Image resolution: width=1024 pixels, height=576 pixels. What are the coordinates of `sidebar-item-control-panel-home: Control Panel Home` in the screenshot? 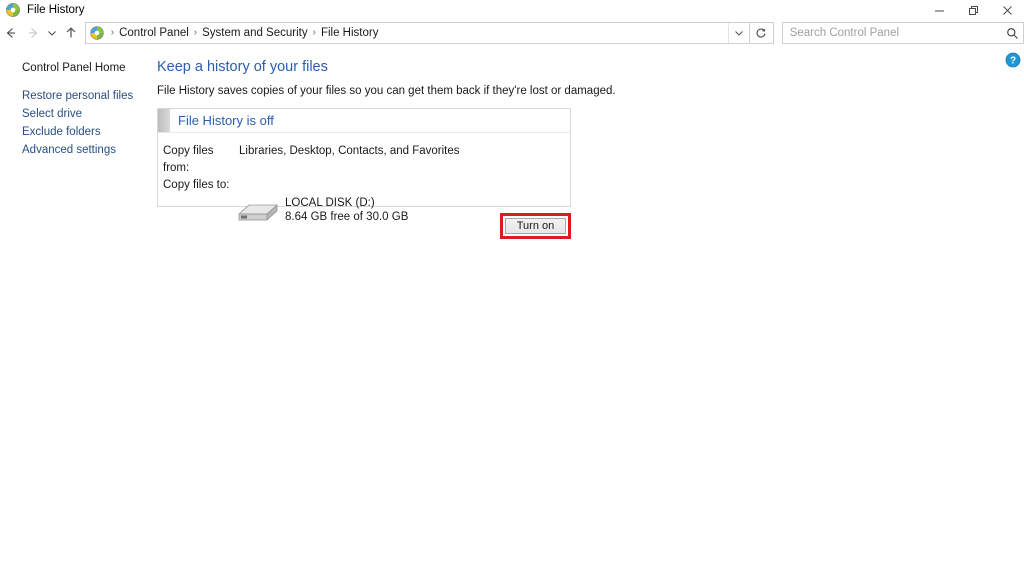 It's located at (75, 68).